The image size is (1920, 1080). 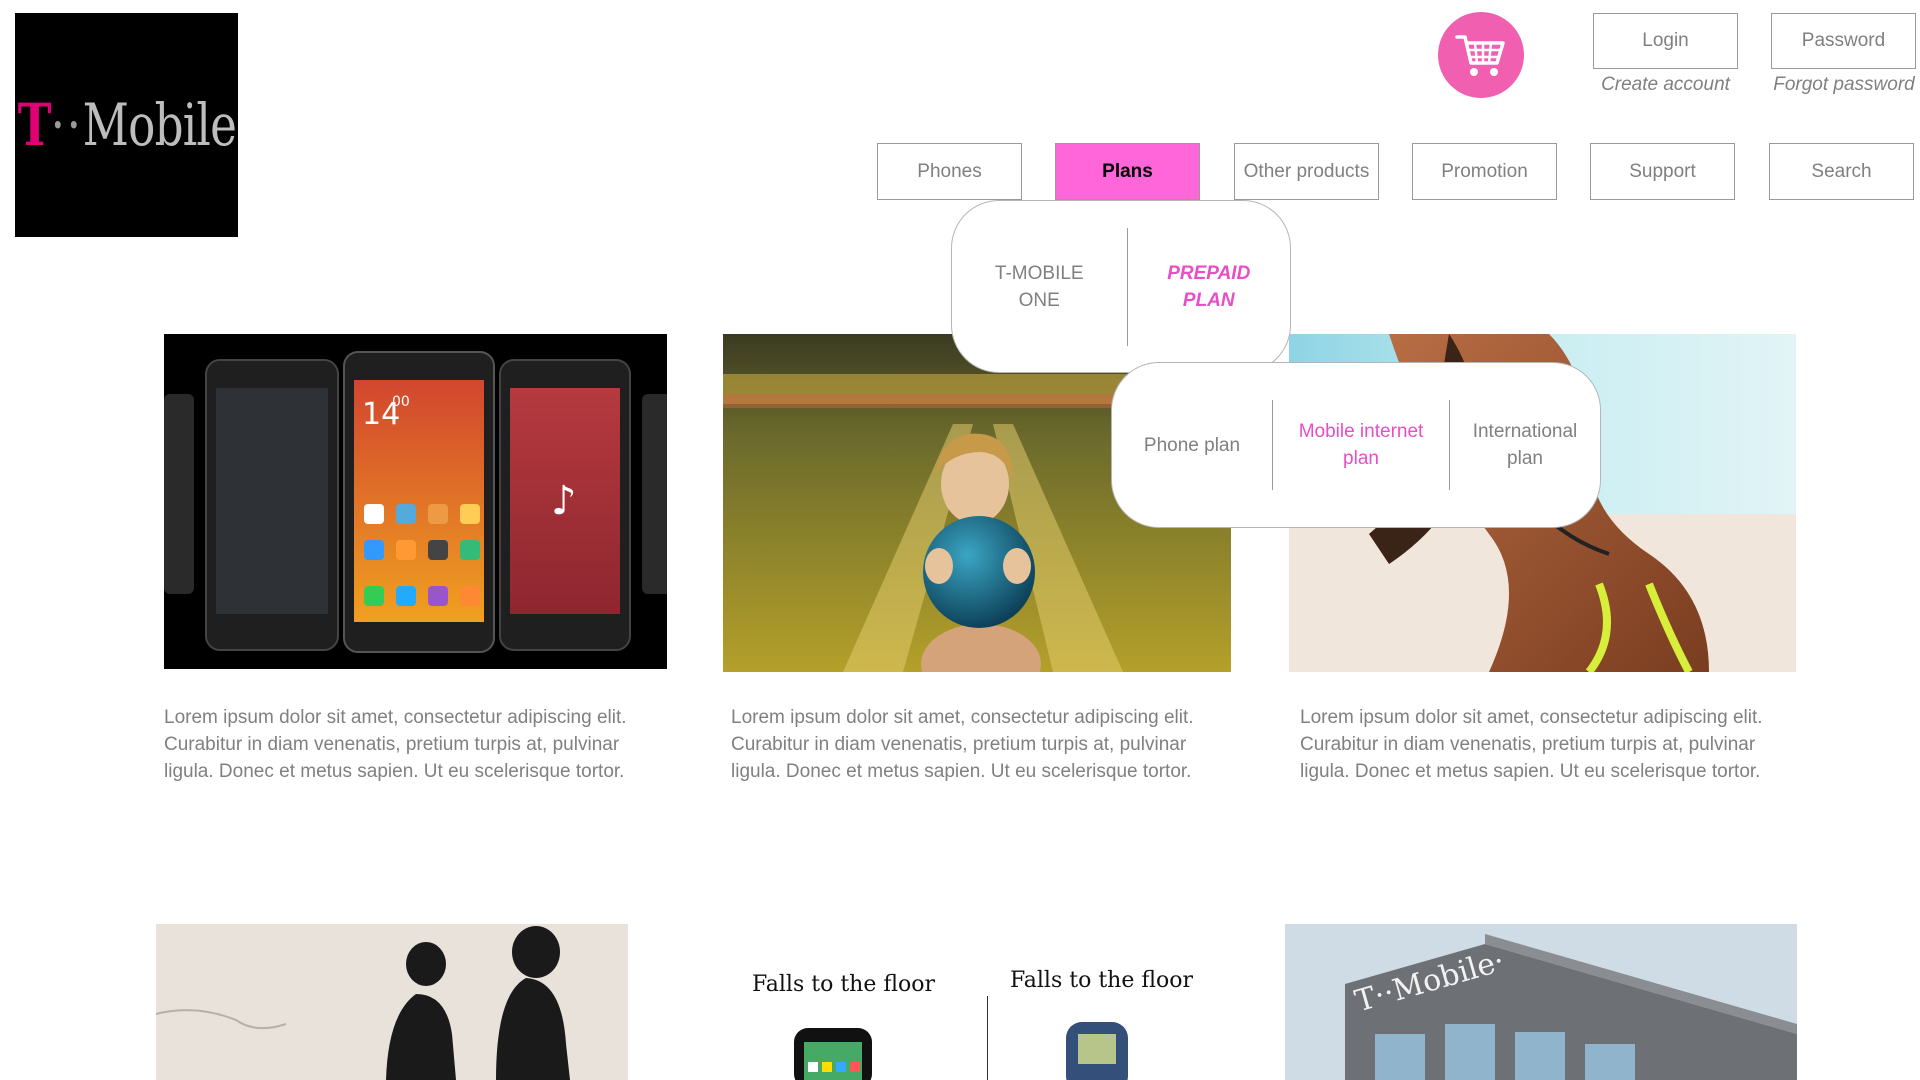 I want to click on silhouettes-image, so click(x=392, y=1002).